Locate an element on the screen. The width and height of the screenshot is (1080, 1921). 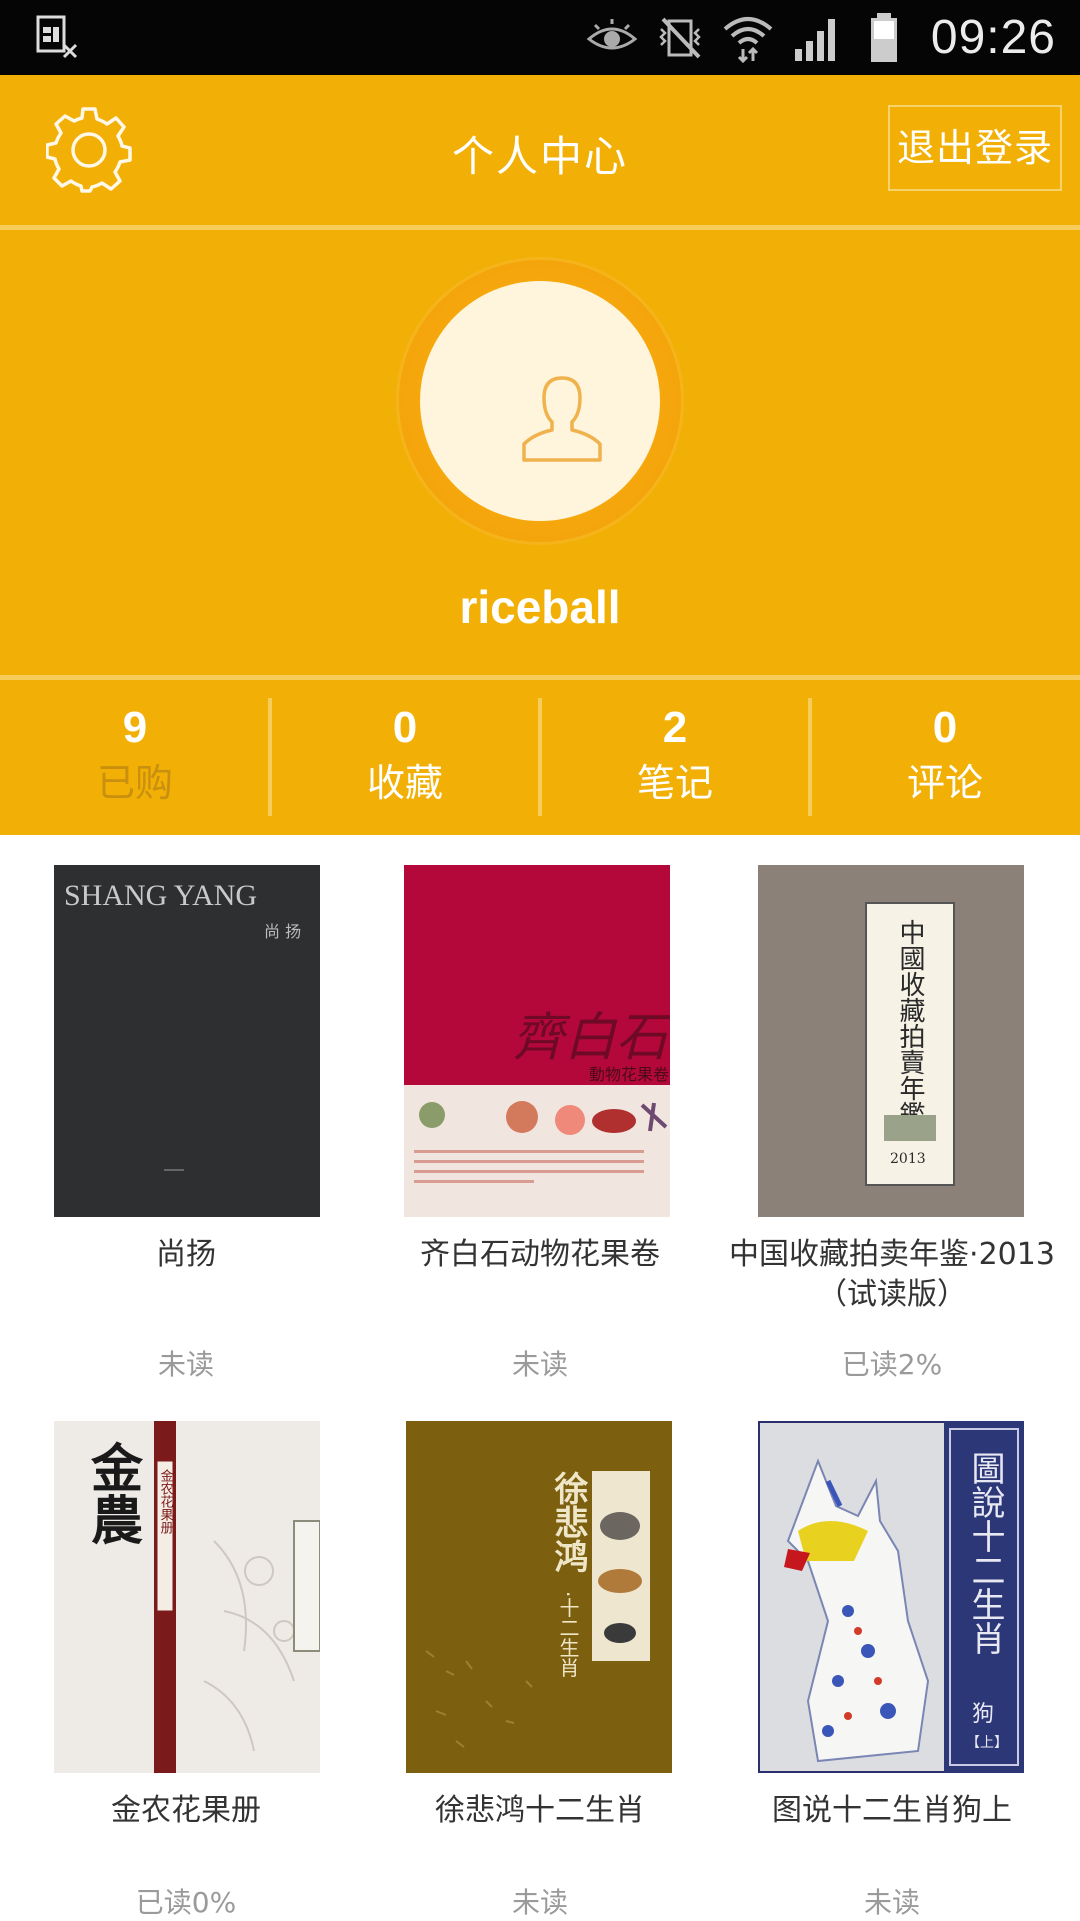
status-bar: 09:26 is located at coordinates (540, 37).